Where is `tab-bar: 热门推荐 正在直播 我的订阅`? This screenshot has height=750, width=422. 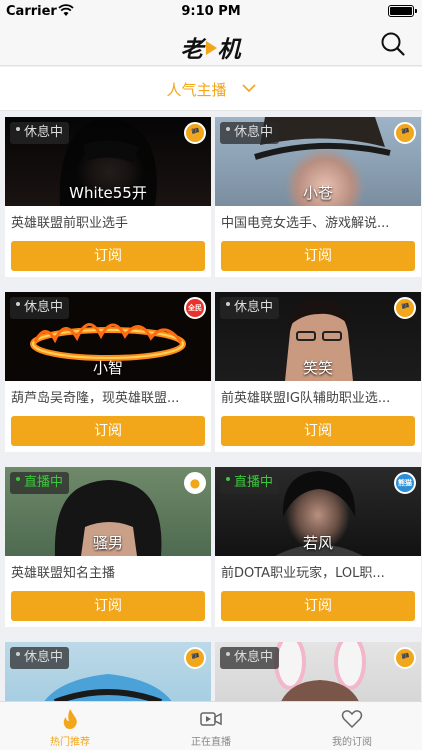
tab-bar: 热门推荐 正在直播 我的订阅 is located at coordinates (211, 725).